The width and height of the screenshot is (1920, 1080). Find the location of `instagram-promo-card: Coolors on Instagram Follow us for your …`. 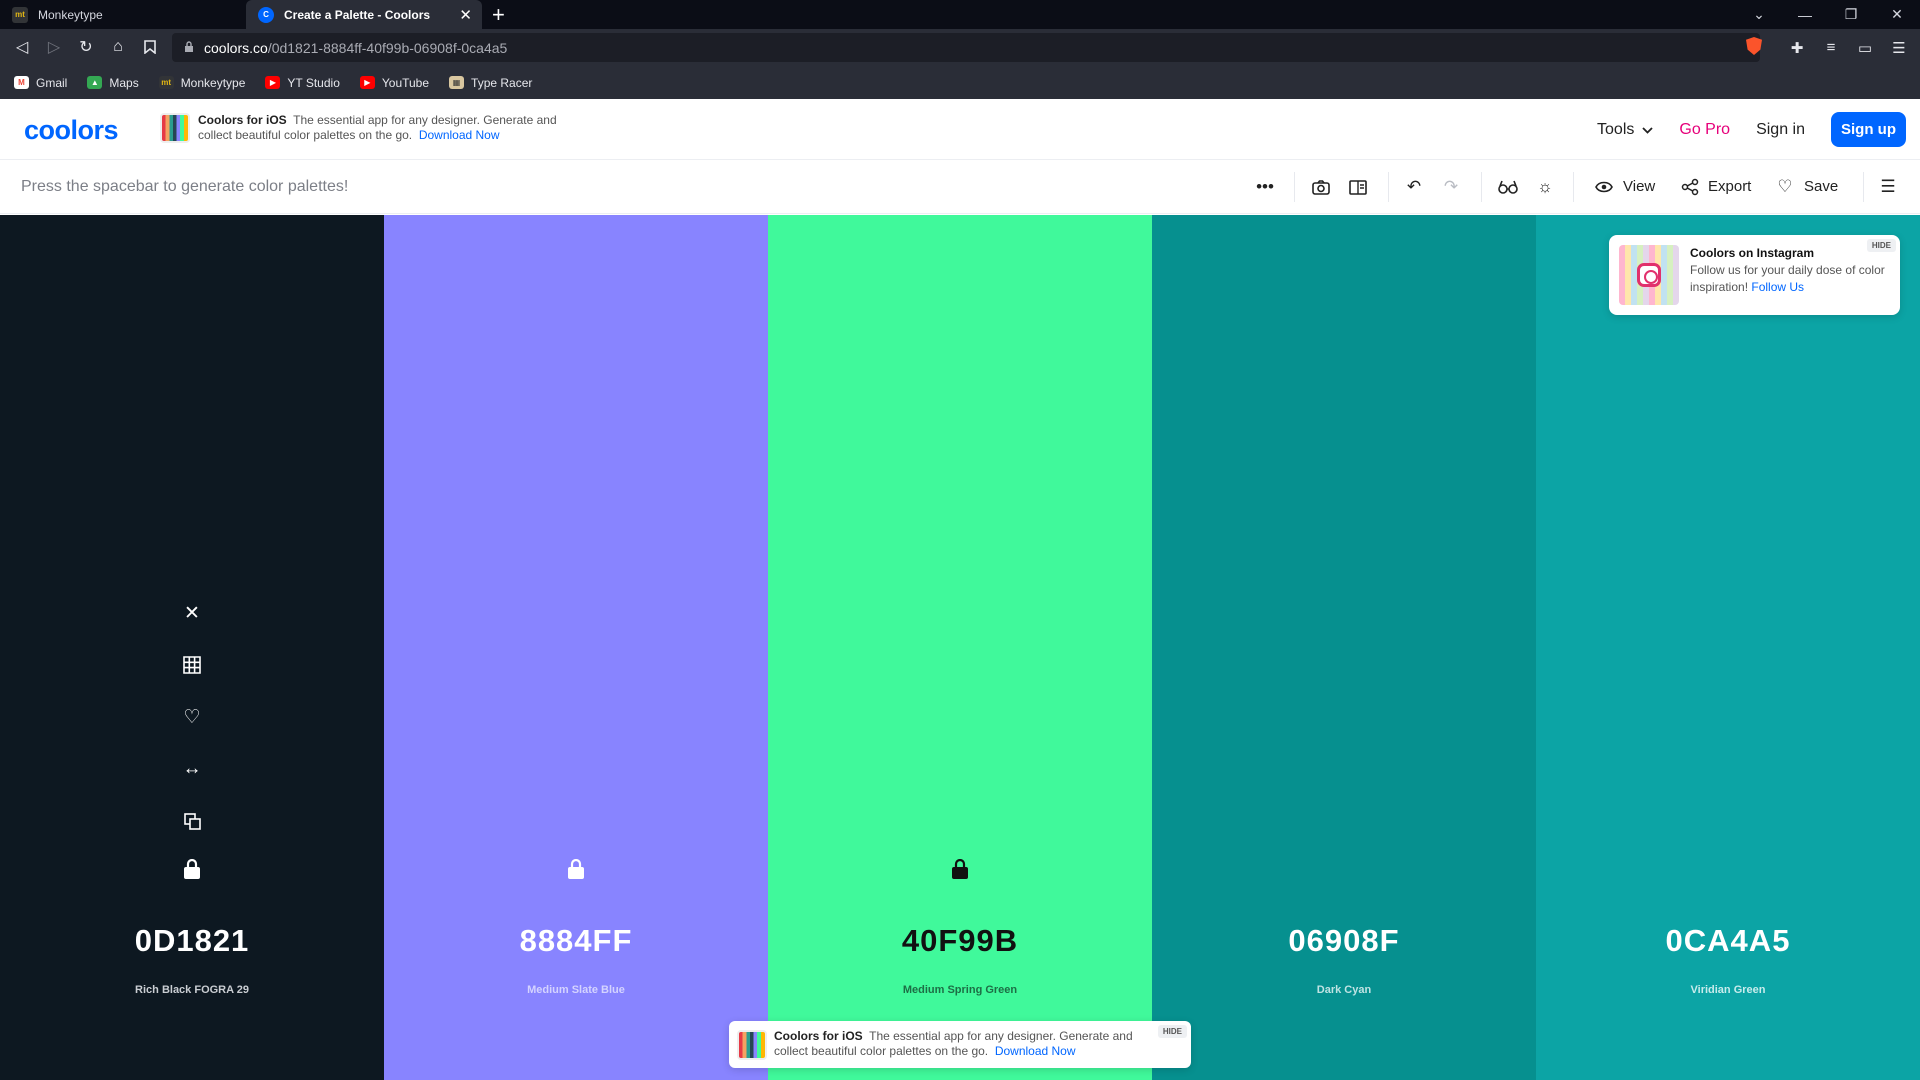

instagram-promo-card: Coolors on Instagram Follow us for your … is located at coordinates (1754, 275).